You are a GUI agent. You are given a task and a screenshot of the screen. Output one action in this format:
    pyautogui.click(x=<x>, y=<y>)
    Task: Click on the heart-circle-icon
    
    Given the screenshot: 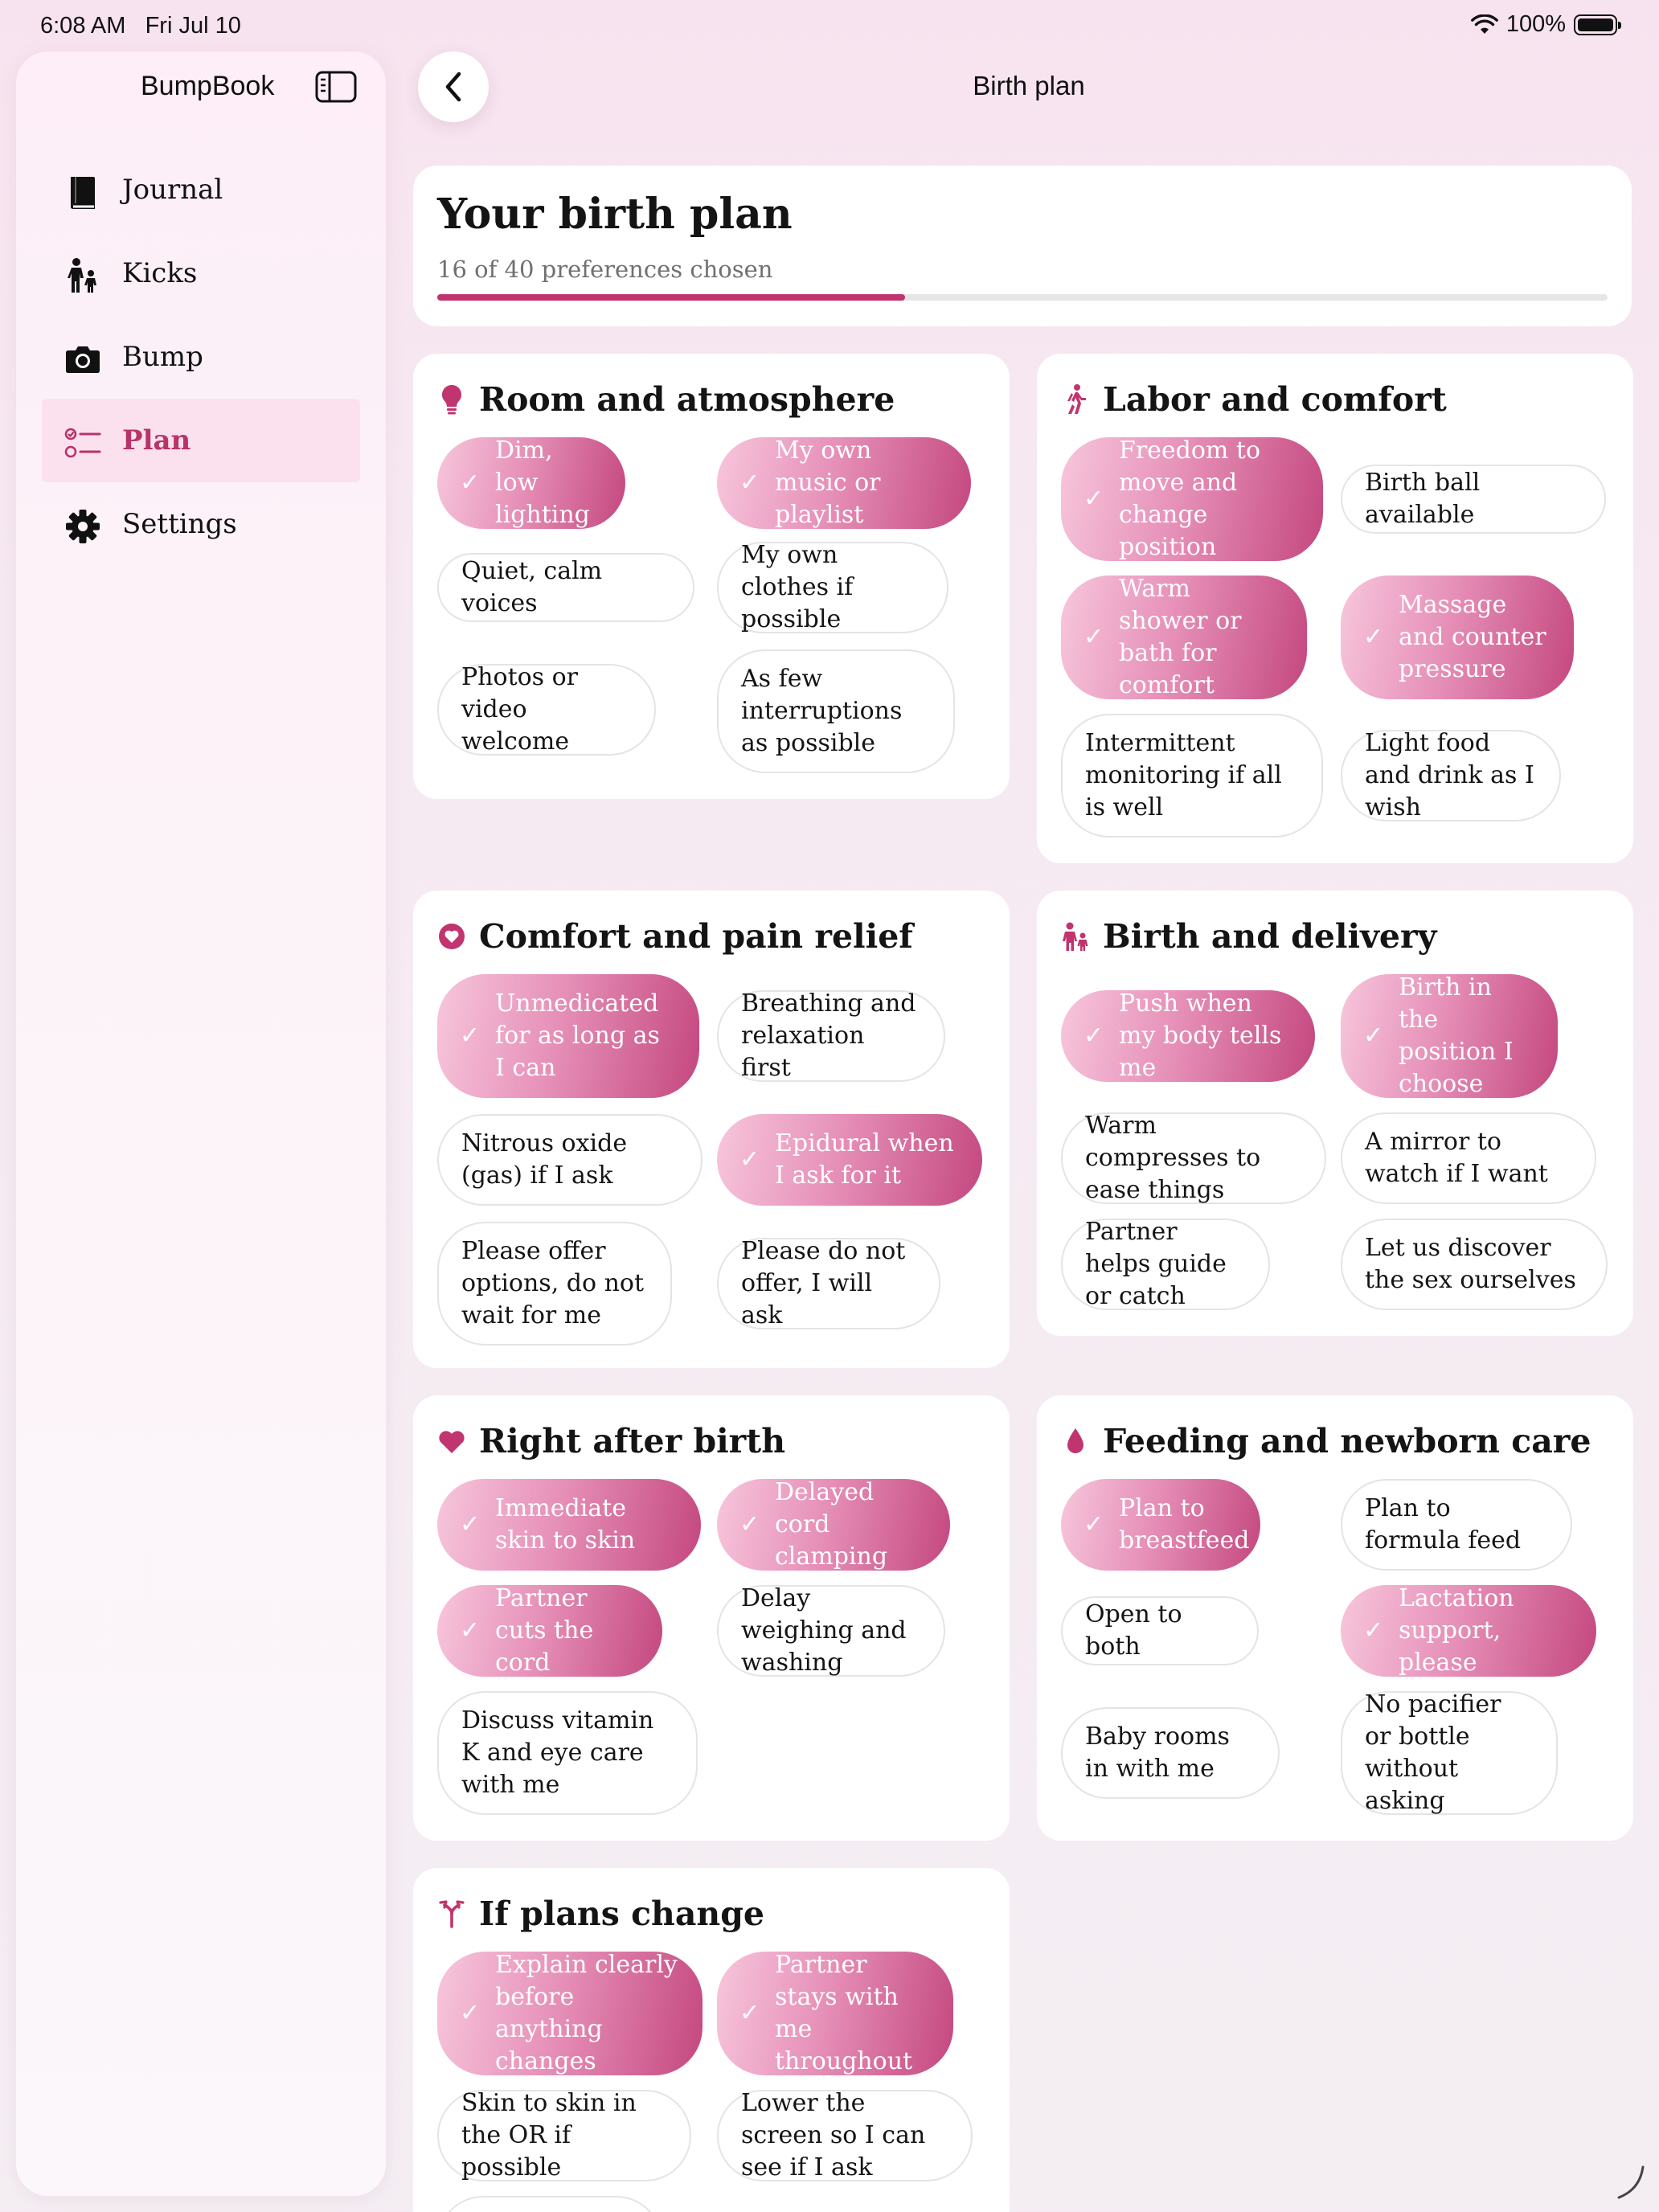 What is the action you would take?
    pyautogui.click(x=452, y=936)
    